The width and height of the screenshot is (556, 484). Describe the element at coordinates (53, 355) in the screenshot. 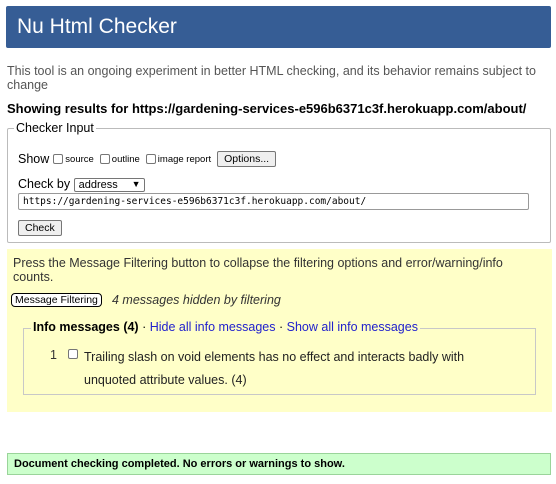

I see `message-number: 1` at that location.